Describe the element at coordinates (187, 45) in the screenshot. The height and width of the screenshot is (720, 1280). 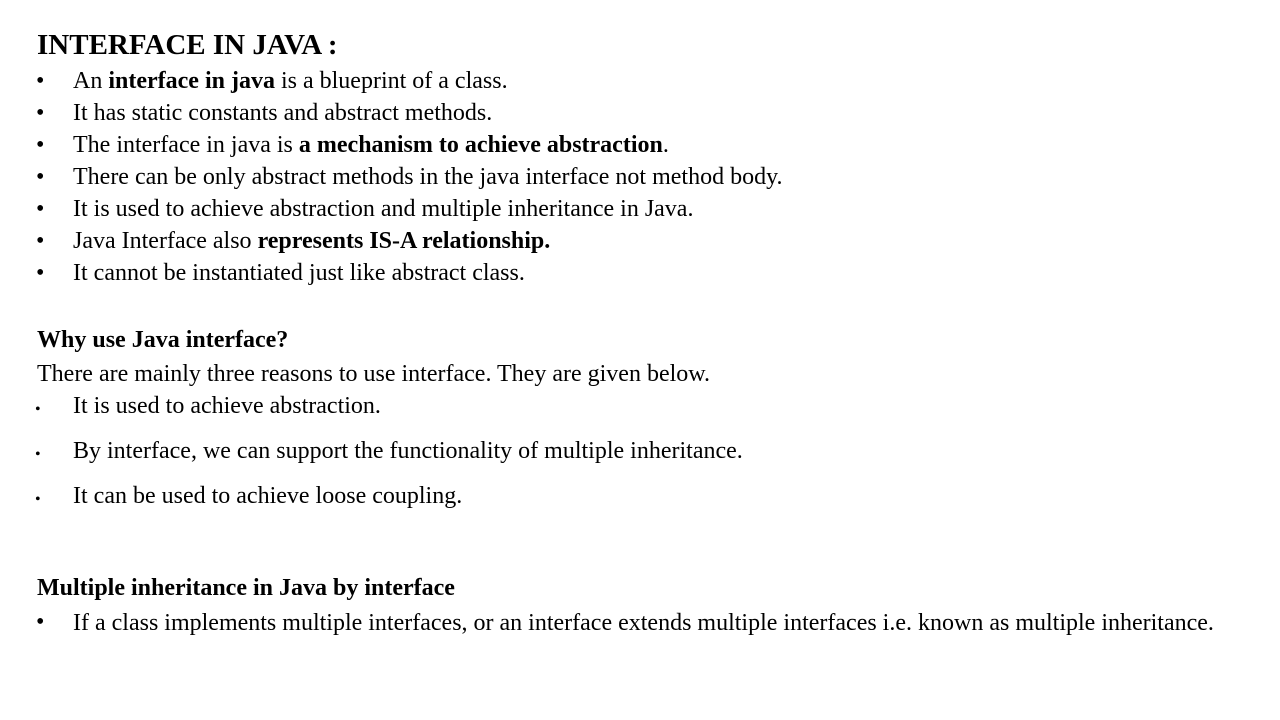
I see `page-title: INTERFACE IN JAVA :` at that location.